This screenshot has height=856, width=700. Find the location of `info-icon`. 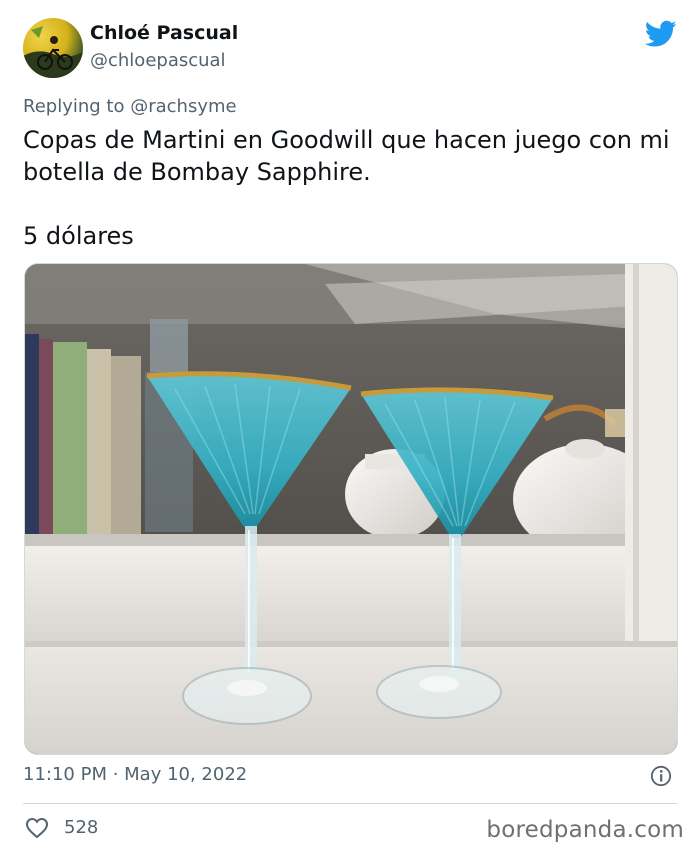

info-icon is located at coordinates (661, 776).